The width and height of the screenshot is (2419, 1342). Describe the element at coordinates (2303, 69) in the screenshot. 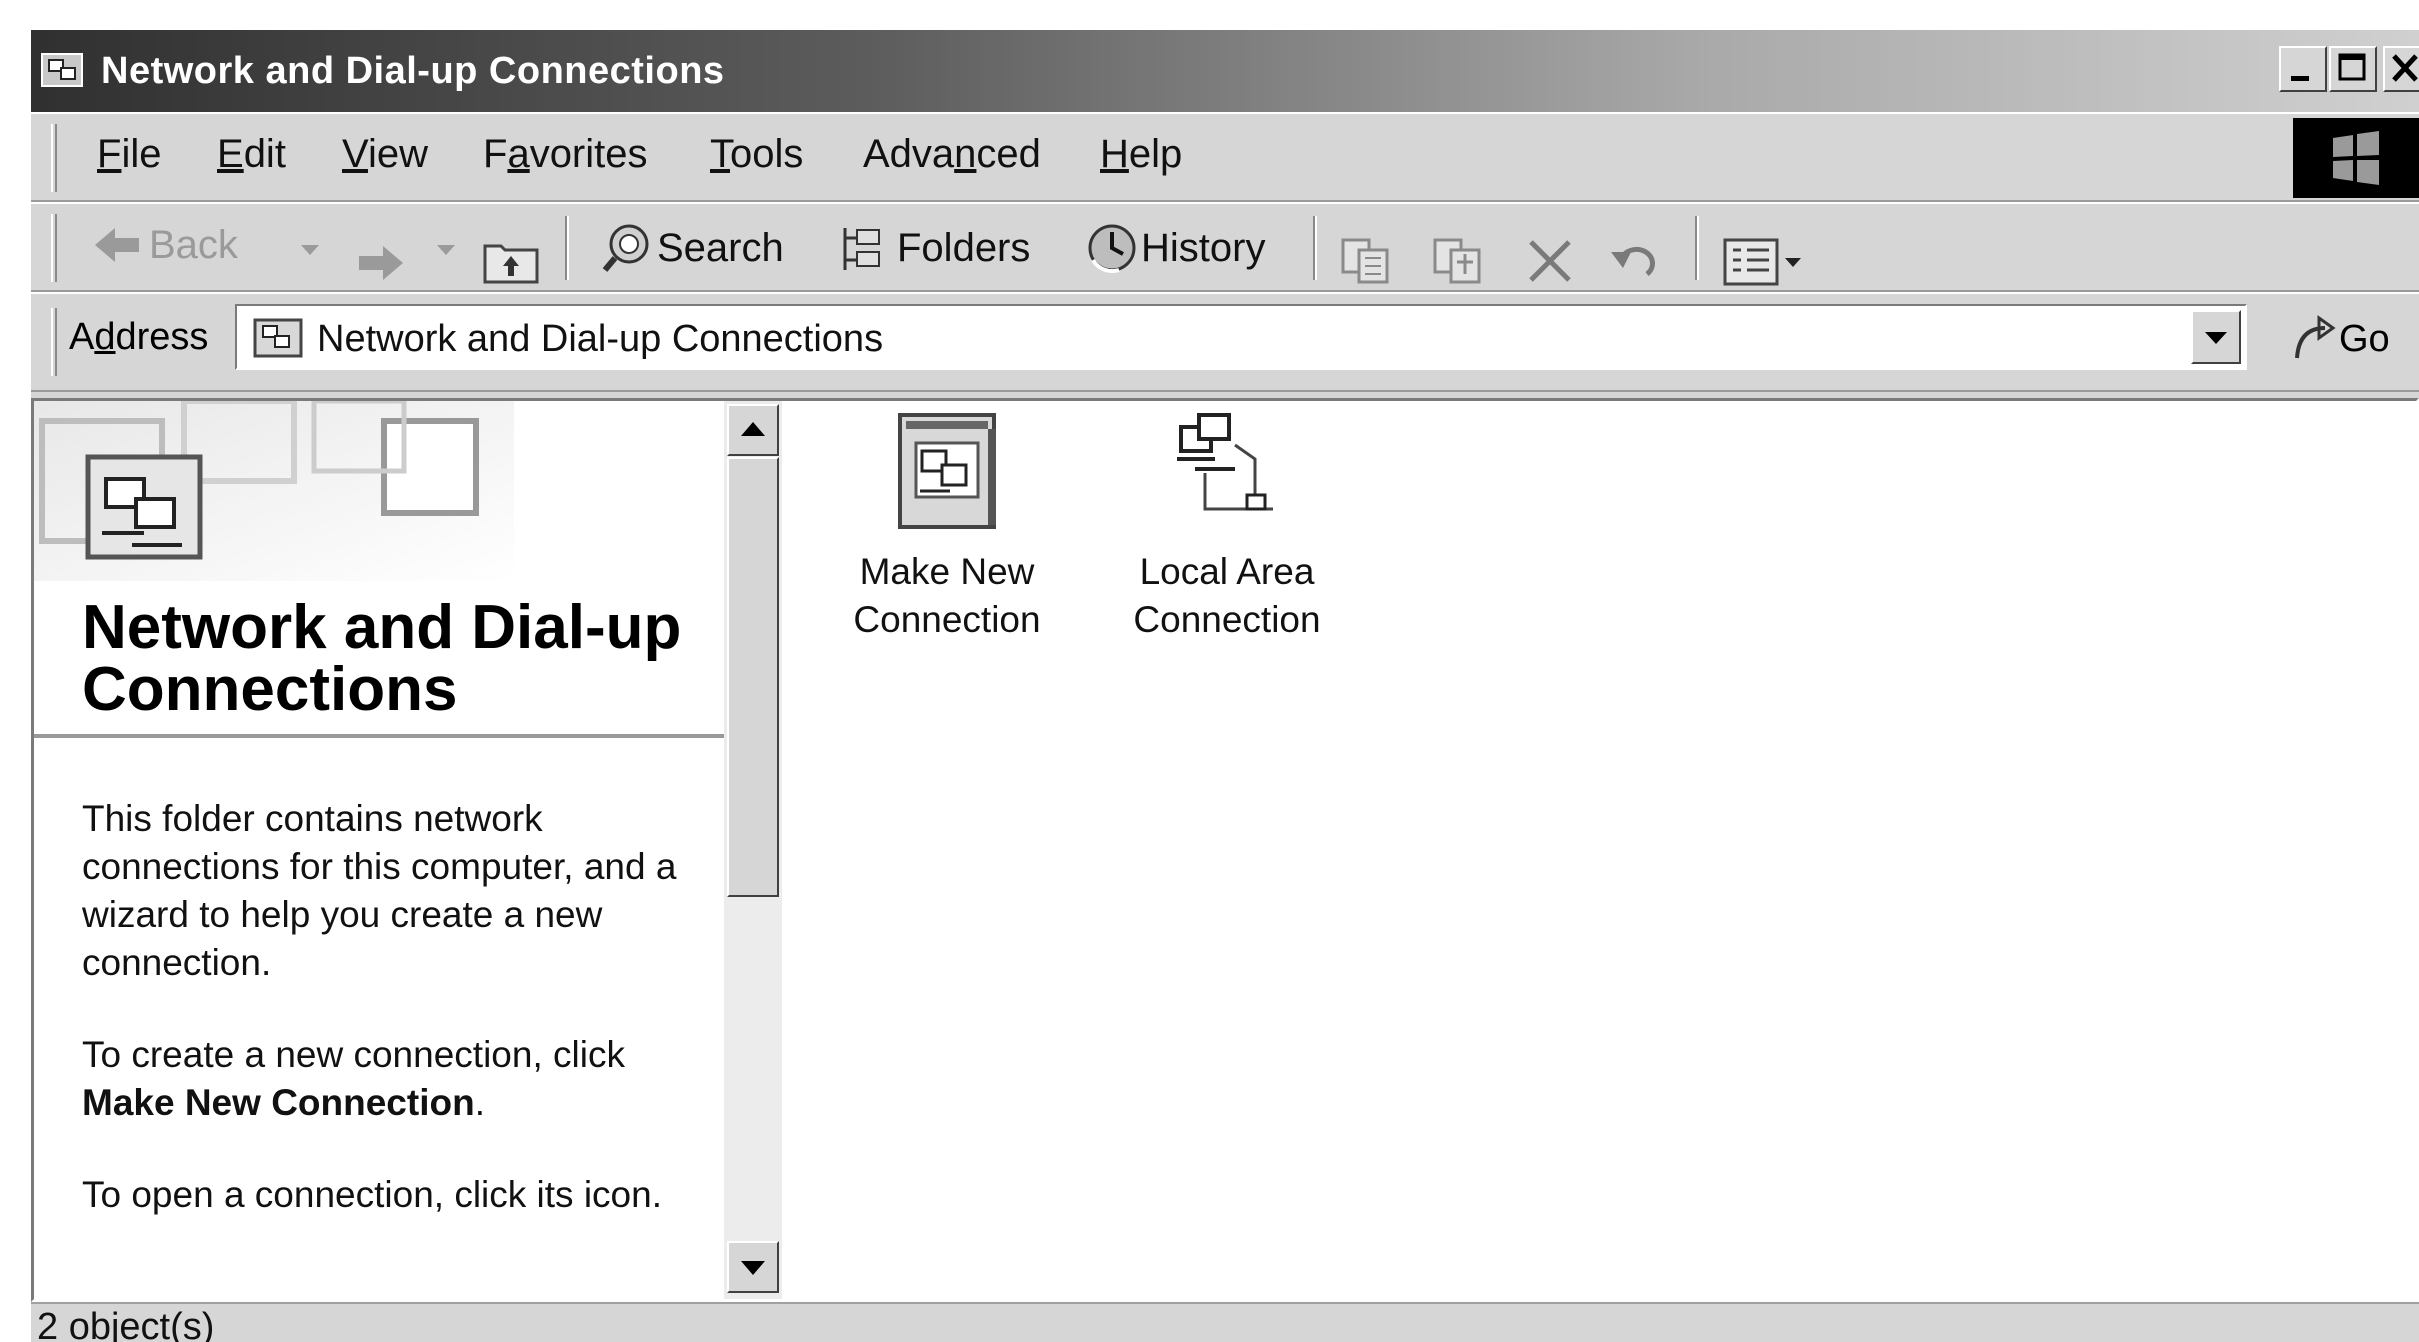

I see `minimize-button` at that location.